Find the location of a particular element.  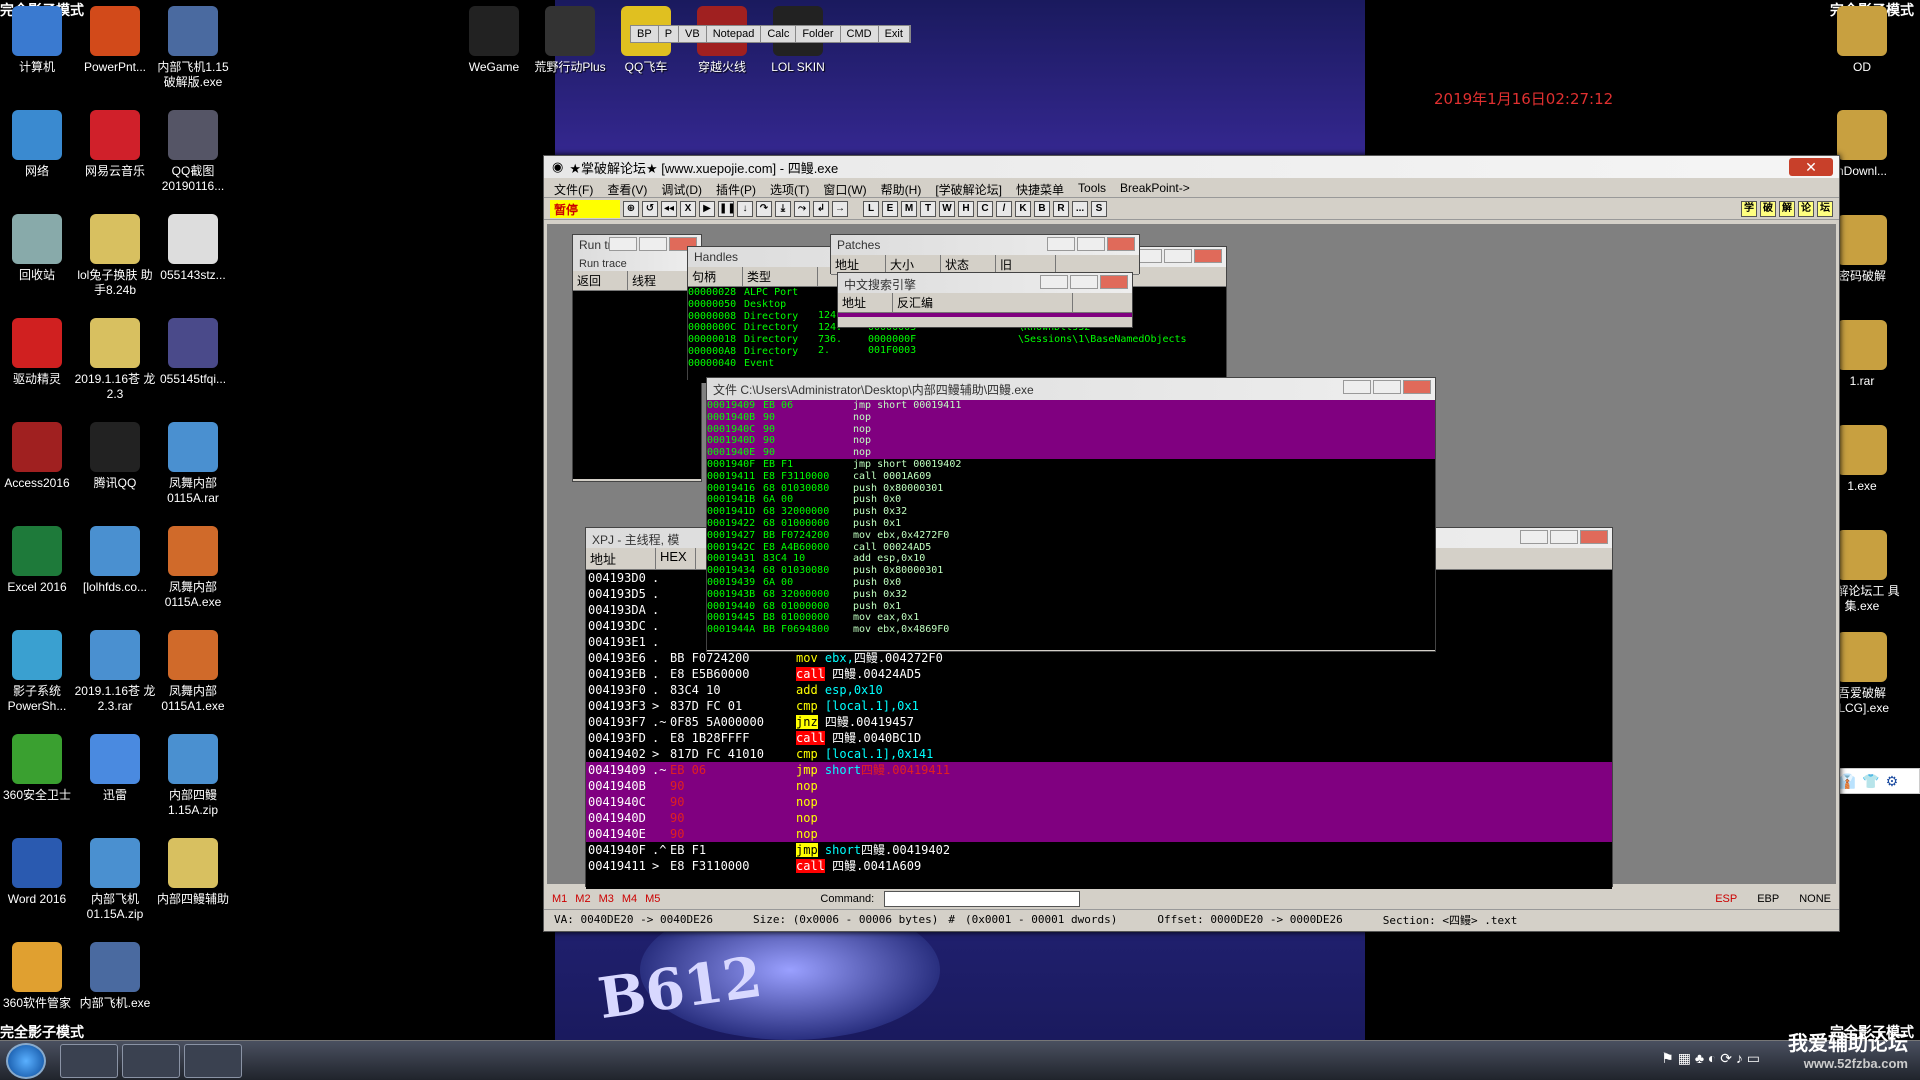

file-disasm-row: 0001941B 6A 00 push 0x0 is located at coordinates (1071, 500).